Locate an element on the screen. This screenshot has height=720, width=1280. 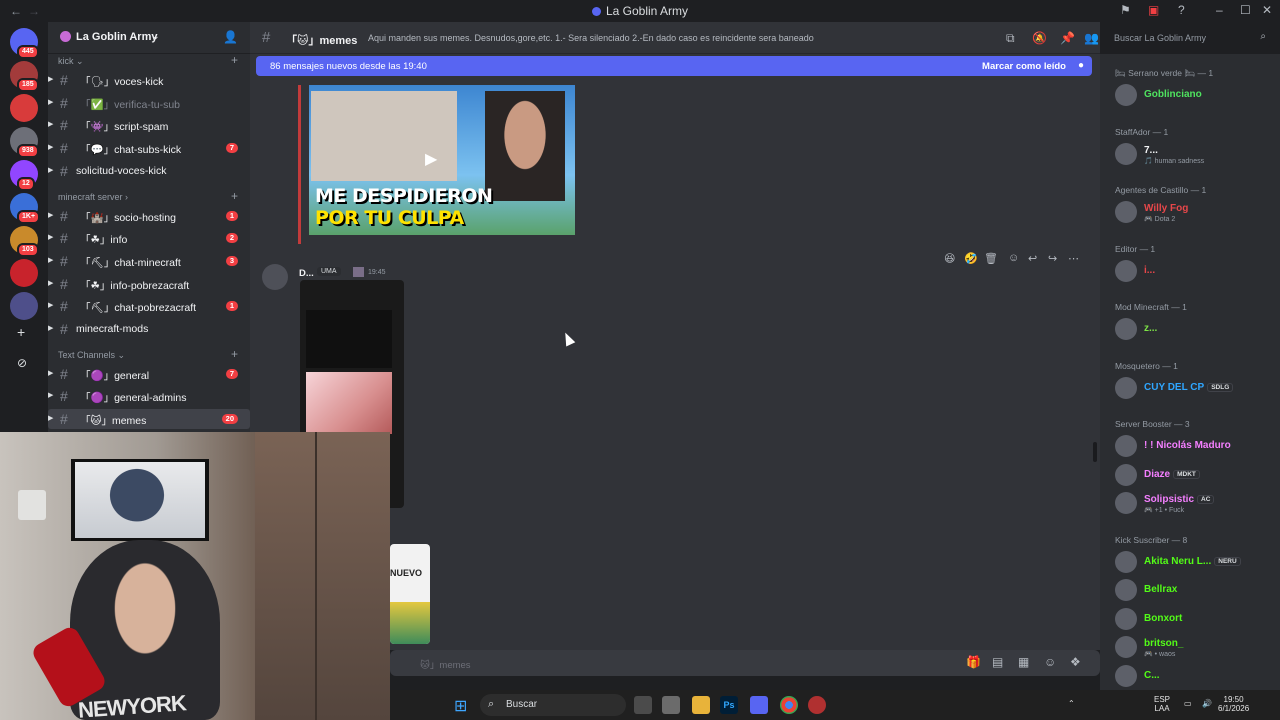
member-item: Goblinciano is located at coordinates (1190, 95).